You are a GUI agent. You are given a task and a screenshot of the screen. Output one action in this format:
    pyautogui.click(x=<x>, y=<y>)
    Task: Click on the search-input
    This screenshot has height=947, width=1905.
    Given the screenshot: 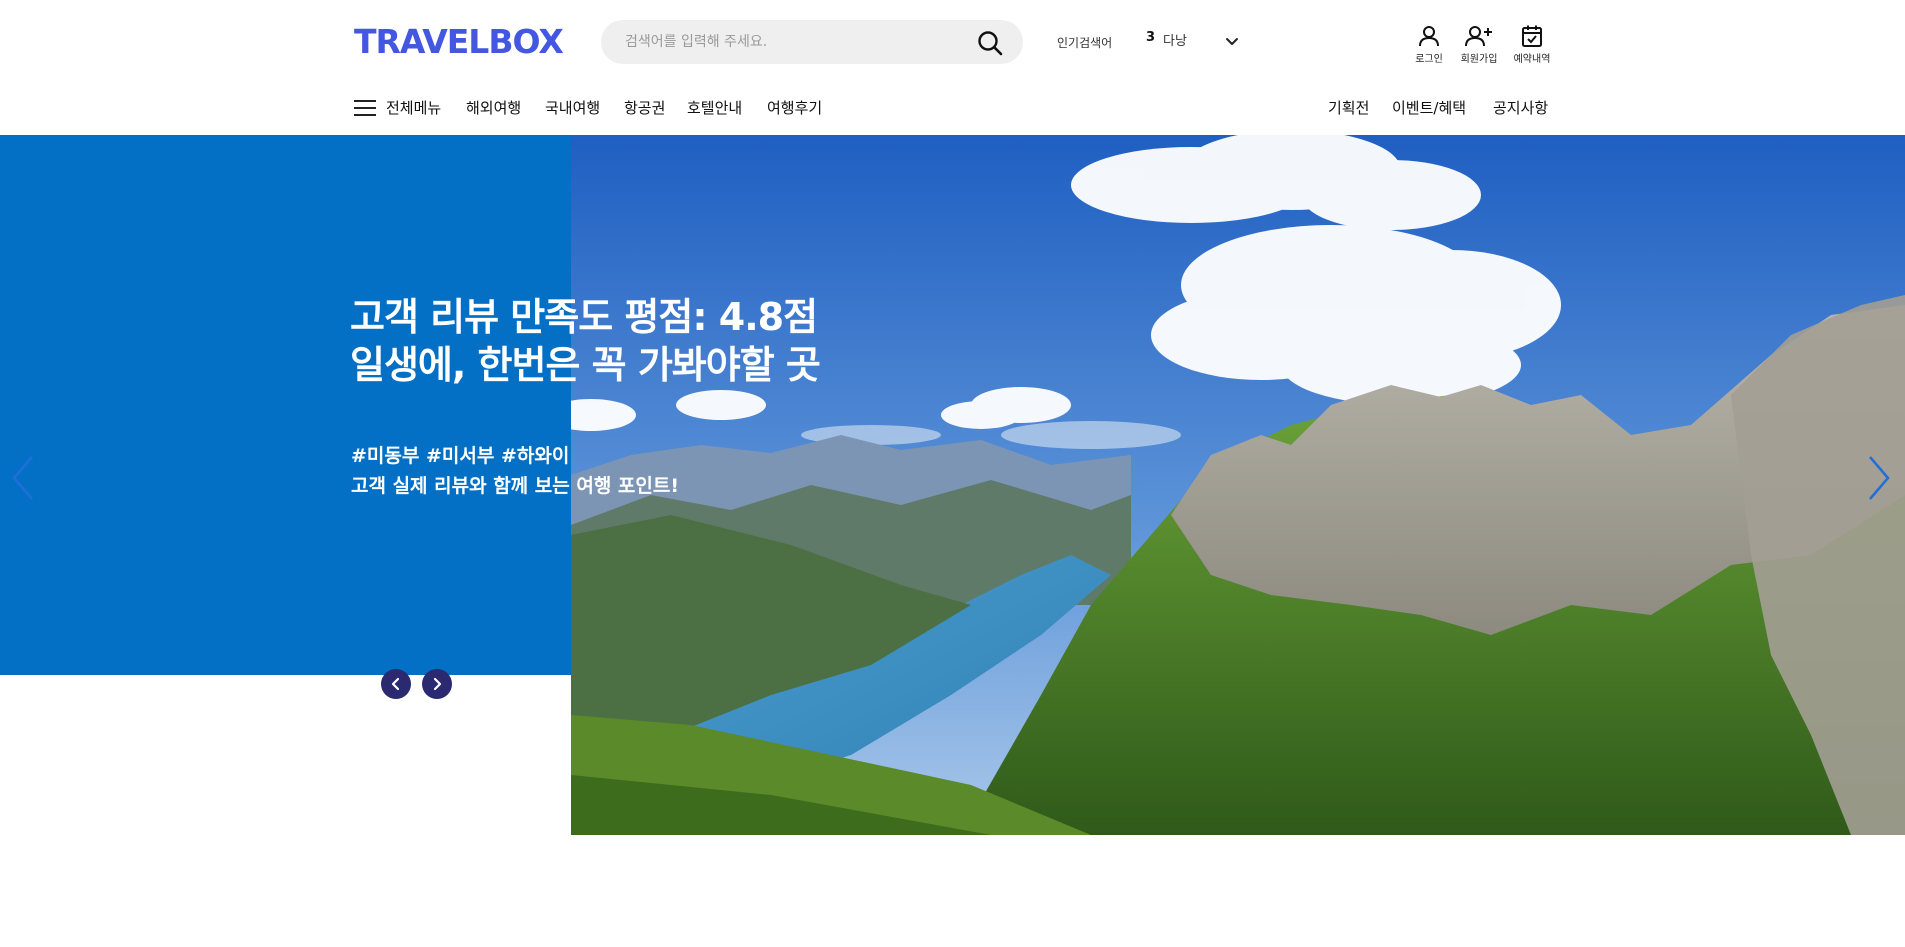 What is the action you would take?
    pyautogui.click(x=790, y=42)
    